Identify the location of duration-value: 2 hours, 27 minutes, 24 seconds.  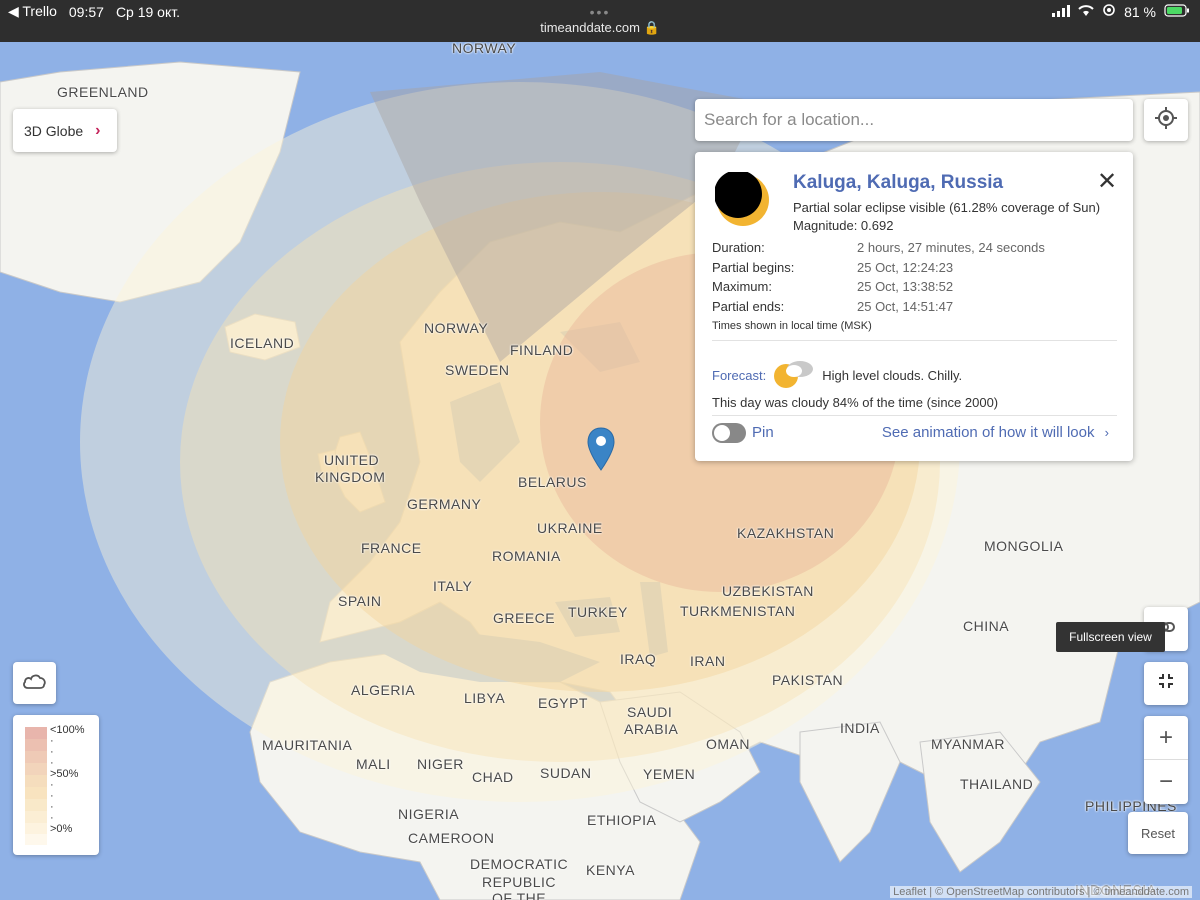
(951, 247).